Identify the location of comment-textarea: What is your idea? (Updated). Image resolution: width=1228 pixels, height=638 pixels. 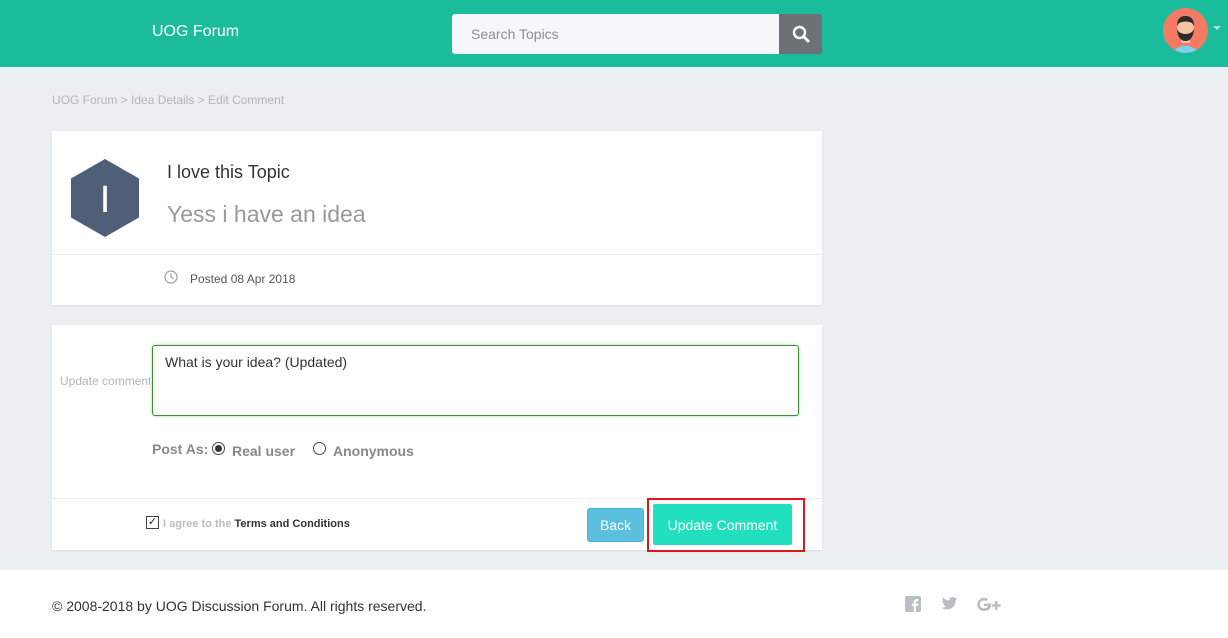
(475, 380).